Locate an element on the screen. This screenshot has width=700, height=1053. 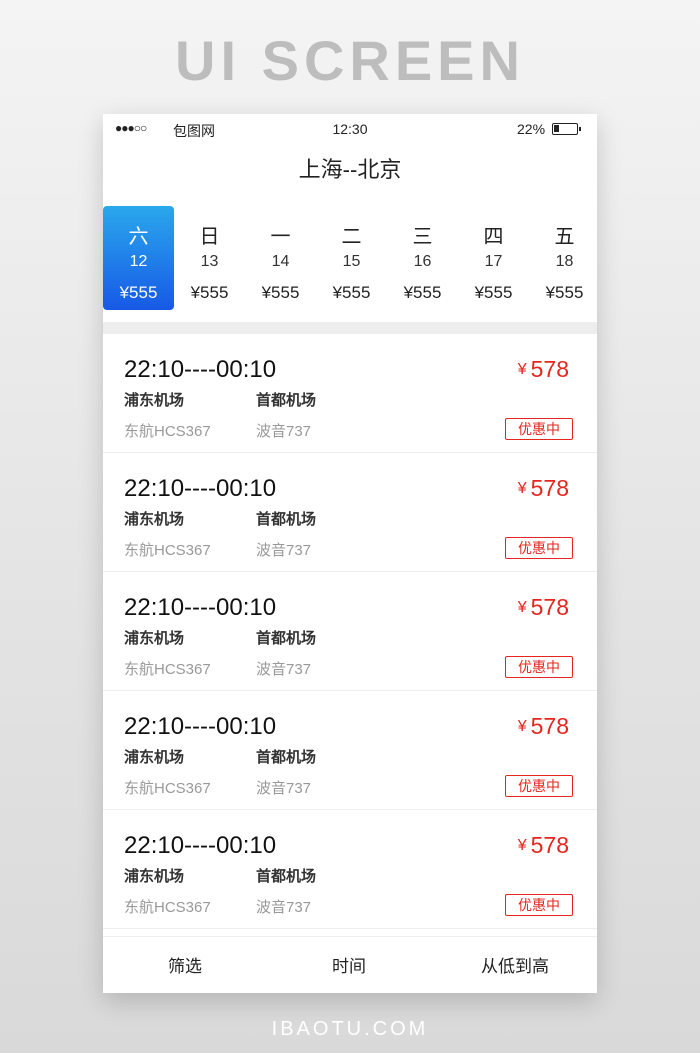
date-option: 四 17 ¥555 is located at coordinates (493, 258).